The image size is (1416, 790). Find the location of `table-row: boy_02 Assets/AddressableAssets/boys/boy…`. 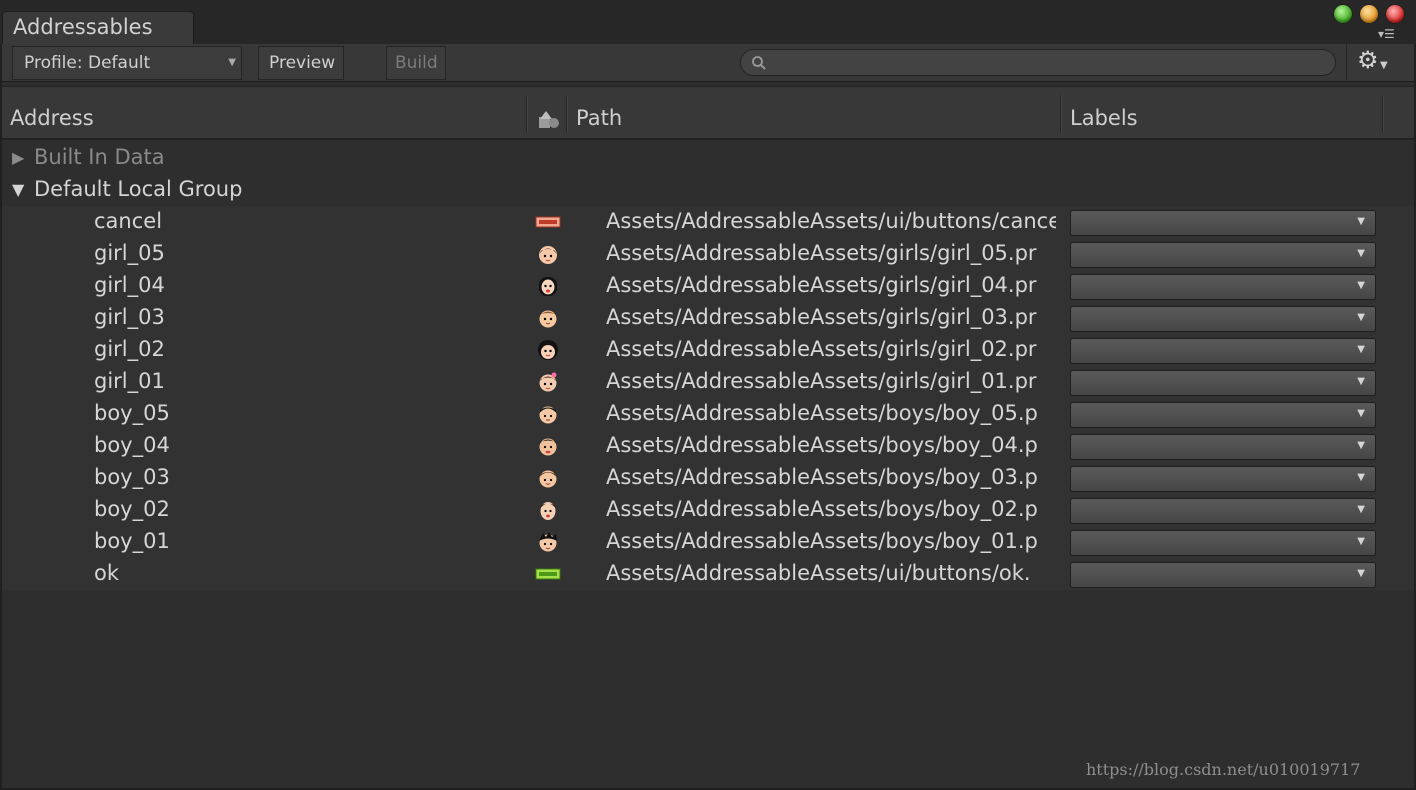

table-row: boy_02 Assets/AddressableAssets/boys/boy… is located at coordinates (708, 510).